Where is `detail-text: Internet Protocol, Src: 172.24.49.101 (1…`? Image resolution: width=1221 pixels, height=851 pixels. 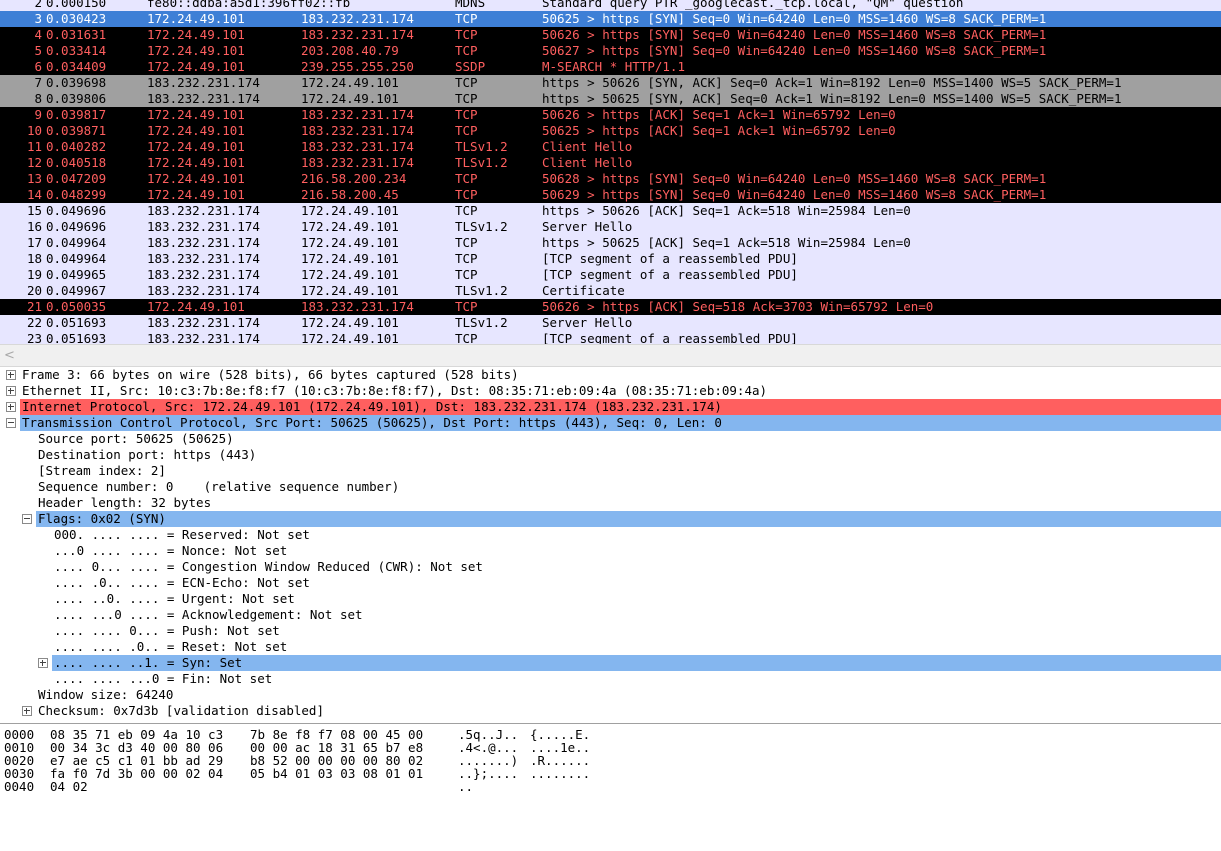
detail-text: Internet Protocol, Src: 172.24.49.101 (1… is located at coordinates (372, 406).